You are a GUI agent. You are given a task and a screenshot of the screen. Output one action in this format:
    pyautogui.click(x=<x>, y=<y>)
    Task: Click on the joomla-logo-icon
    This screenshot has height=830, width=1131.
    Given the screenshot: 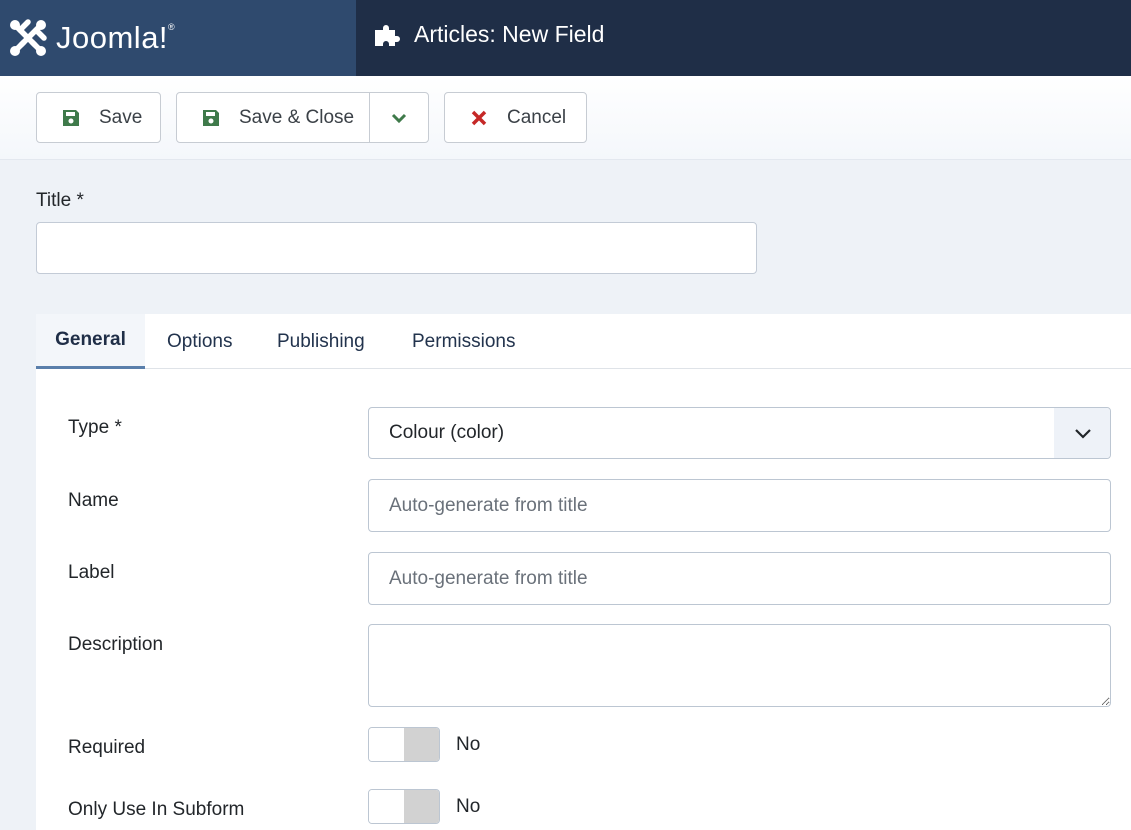 What is the action you would take?
    pyautogui.click(x=28, y=37)
    